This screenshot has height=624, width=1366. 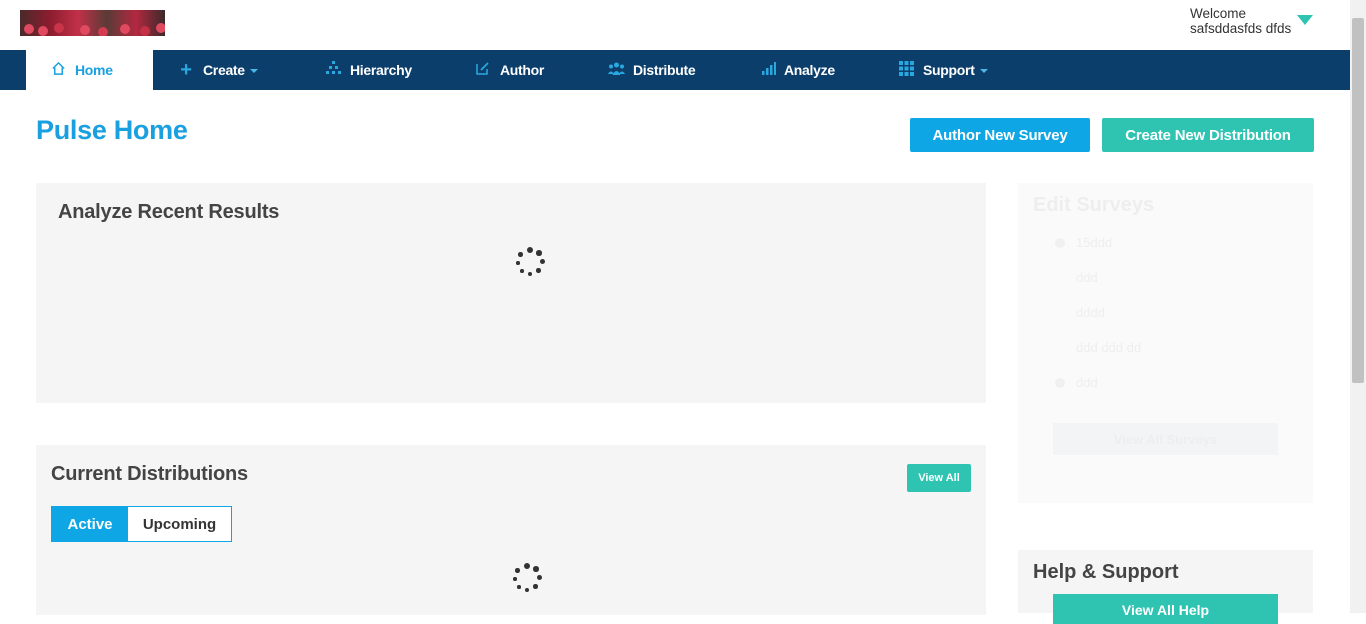 What do you see at coordinates (90, 524) in the screenshot?
I see `tab-active: Active` at bounding box center [90, 524].